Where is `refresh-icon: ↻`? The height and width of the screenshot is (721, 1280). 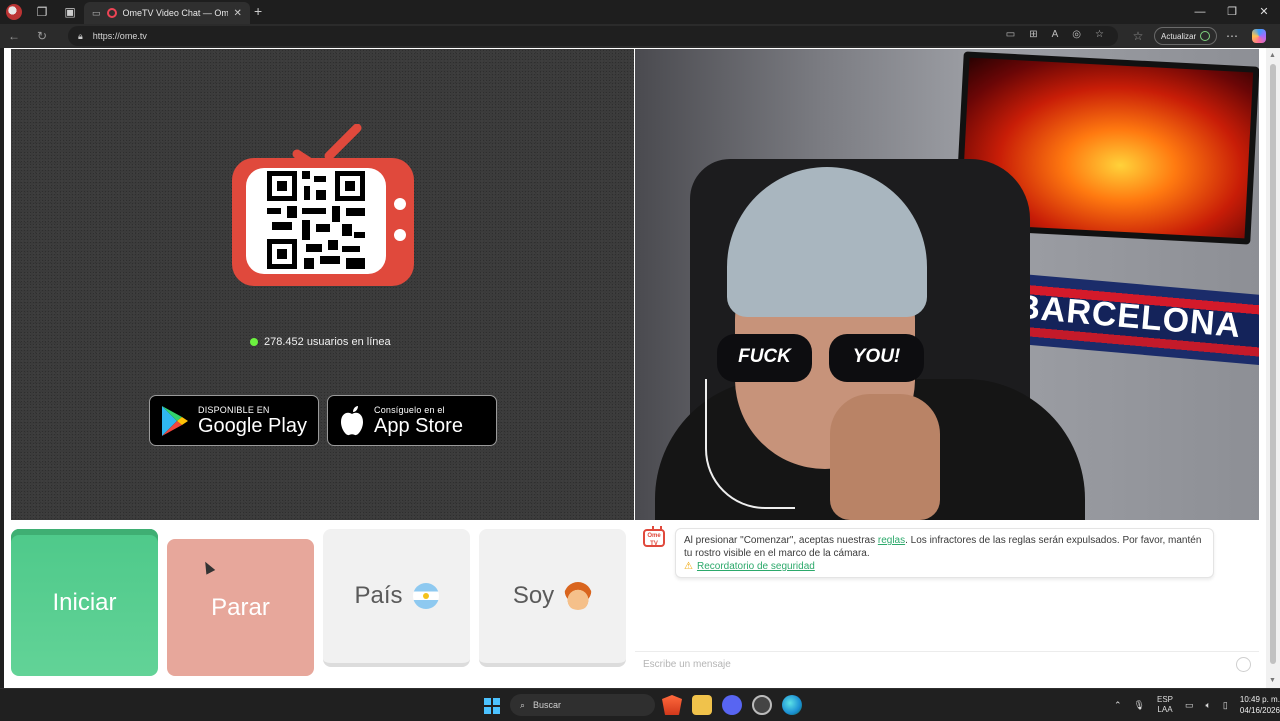 refresh-icon: ↻ is located at coordinates (42, 36).